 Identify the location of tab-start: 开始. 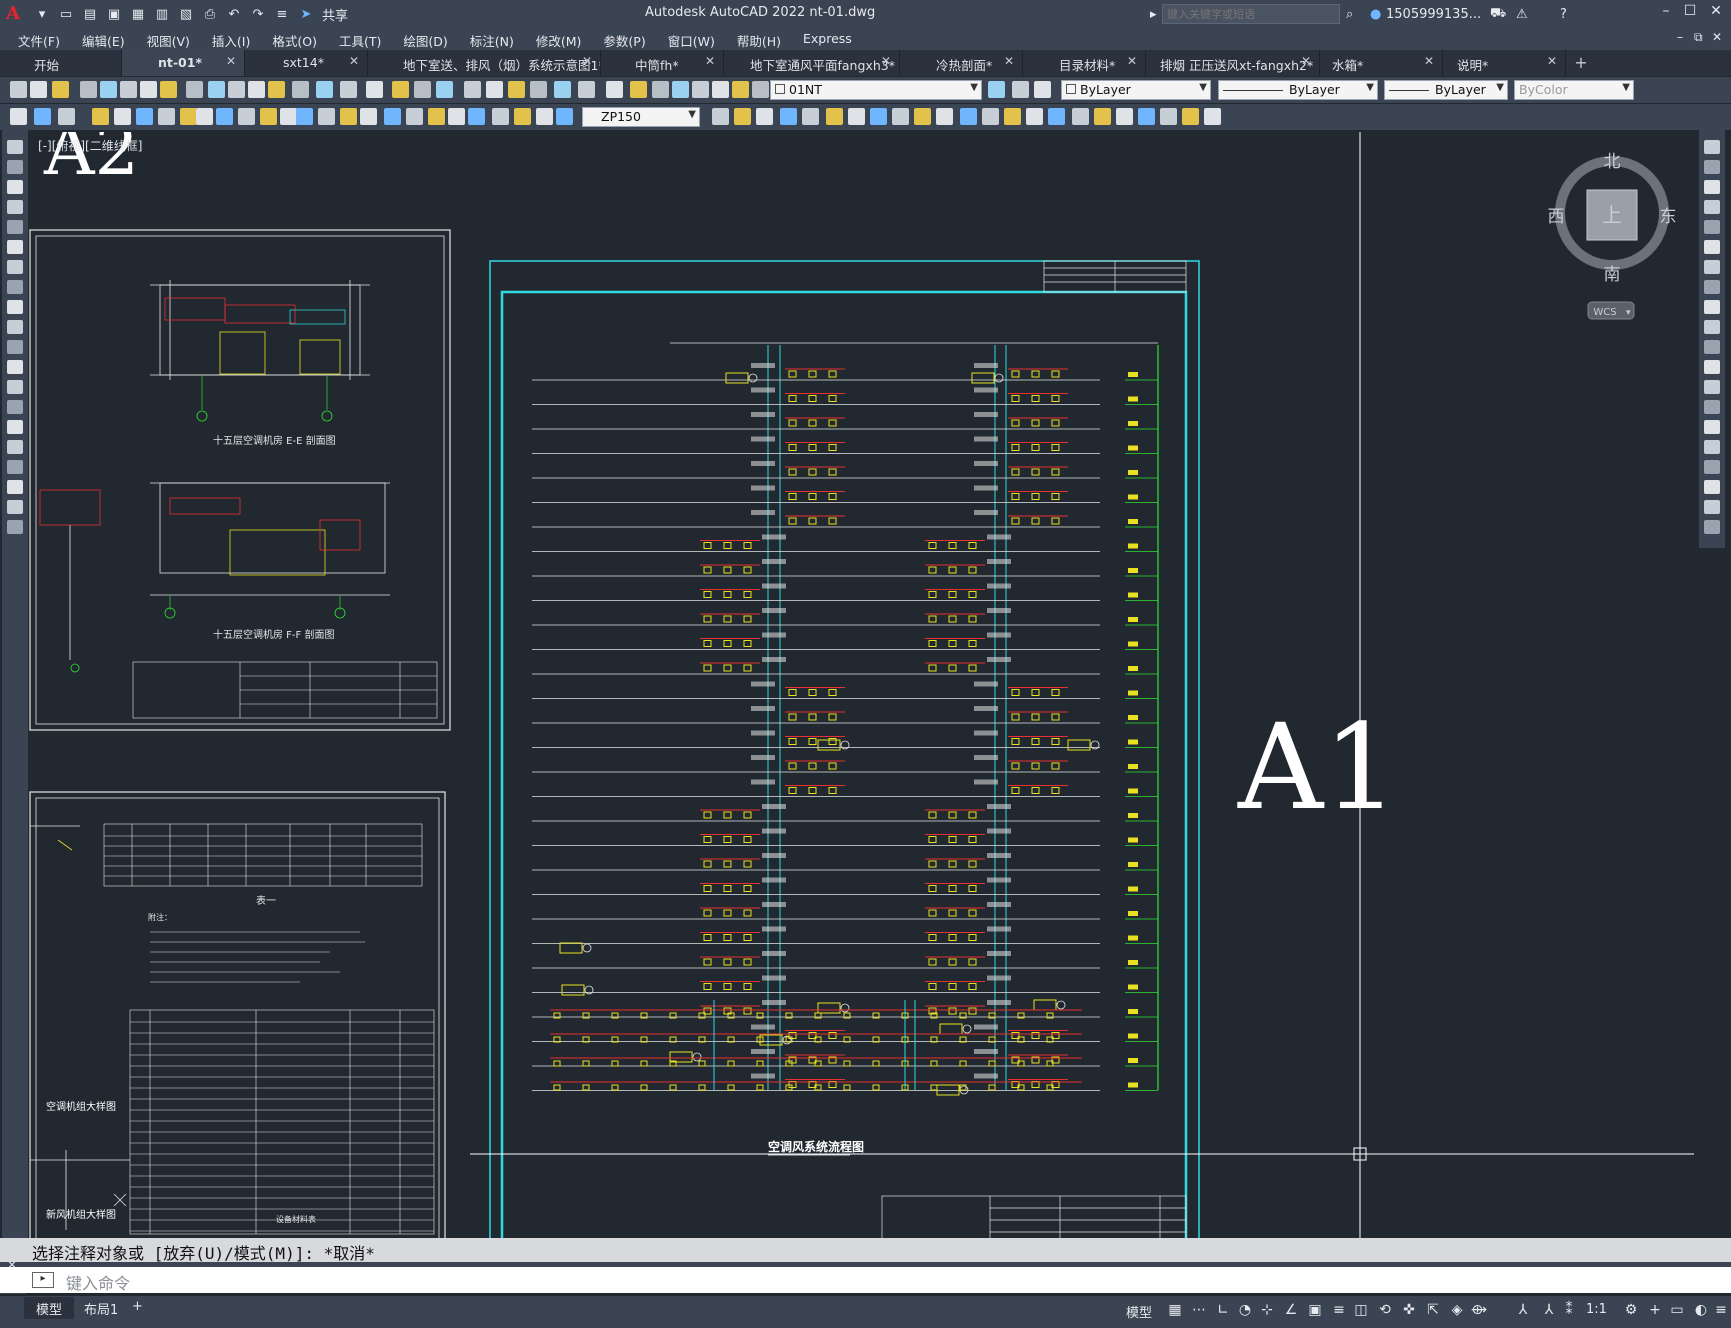
(61, 63).